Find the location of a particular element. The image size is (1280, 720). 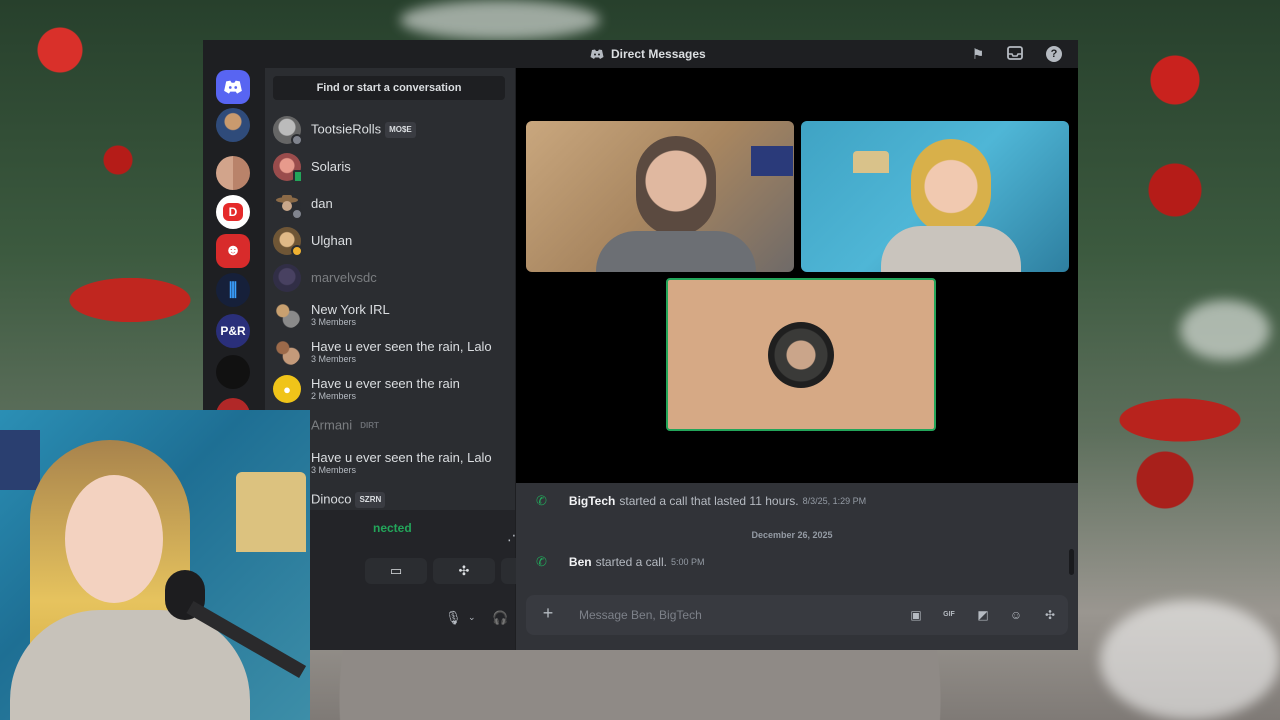

webcam-overlay is located at coordinates (155, 565).